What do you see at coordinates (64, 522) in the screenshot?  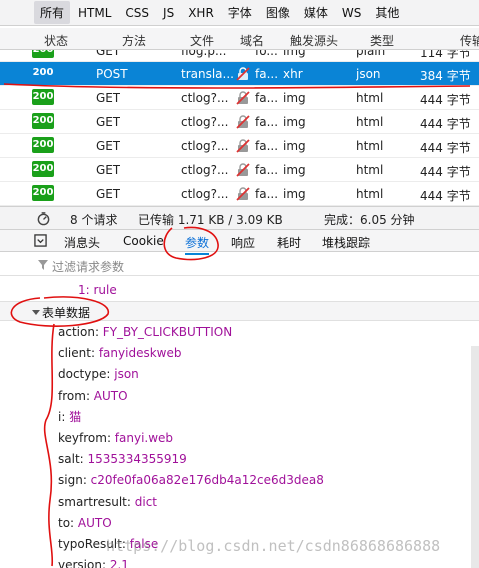 I see `param-key: to` at bounding box center [64, 522].